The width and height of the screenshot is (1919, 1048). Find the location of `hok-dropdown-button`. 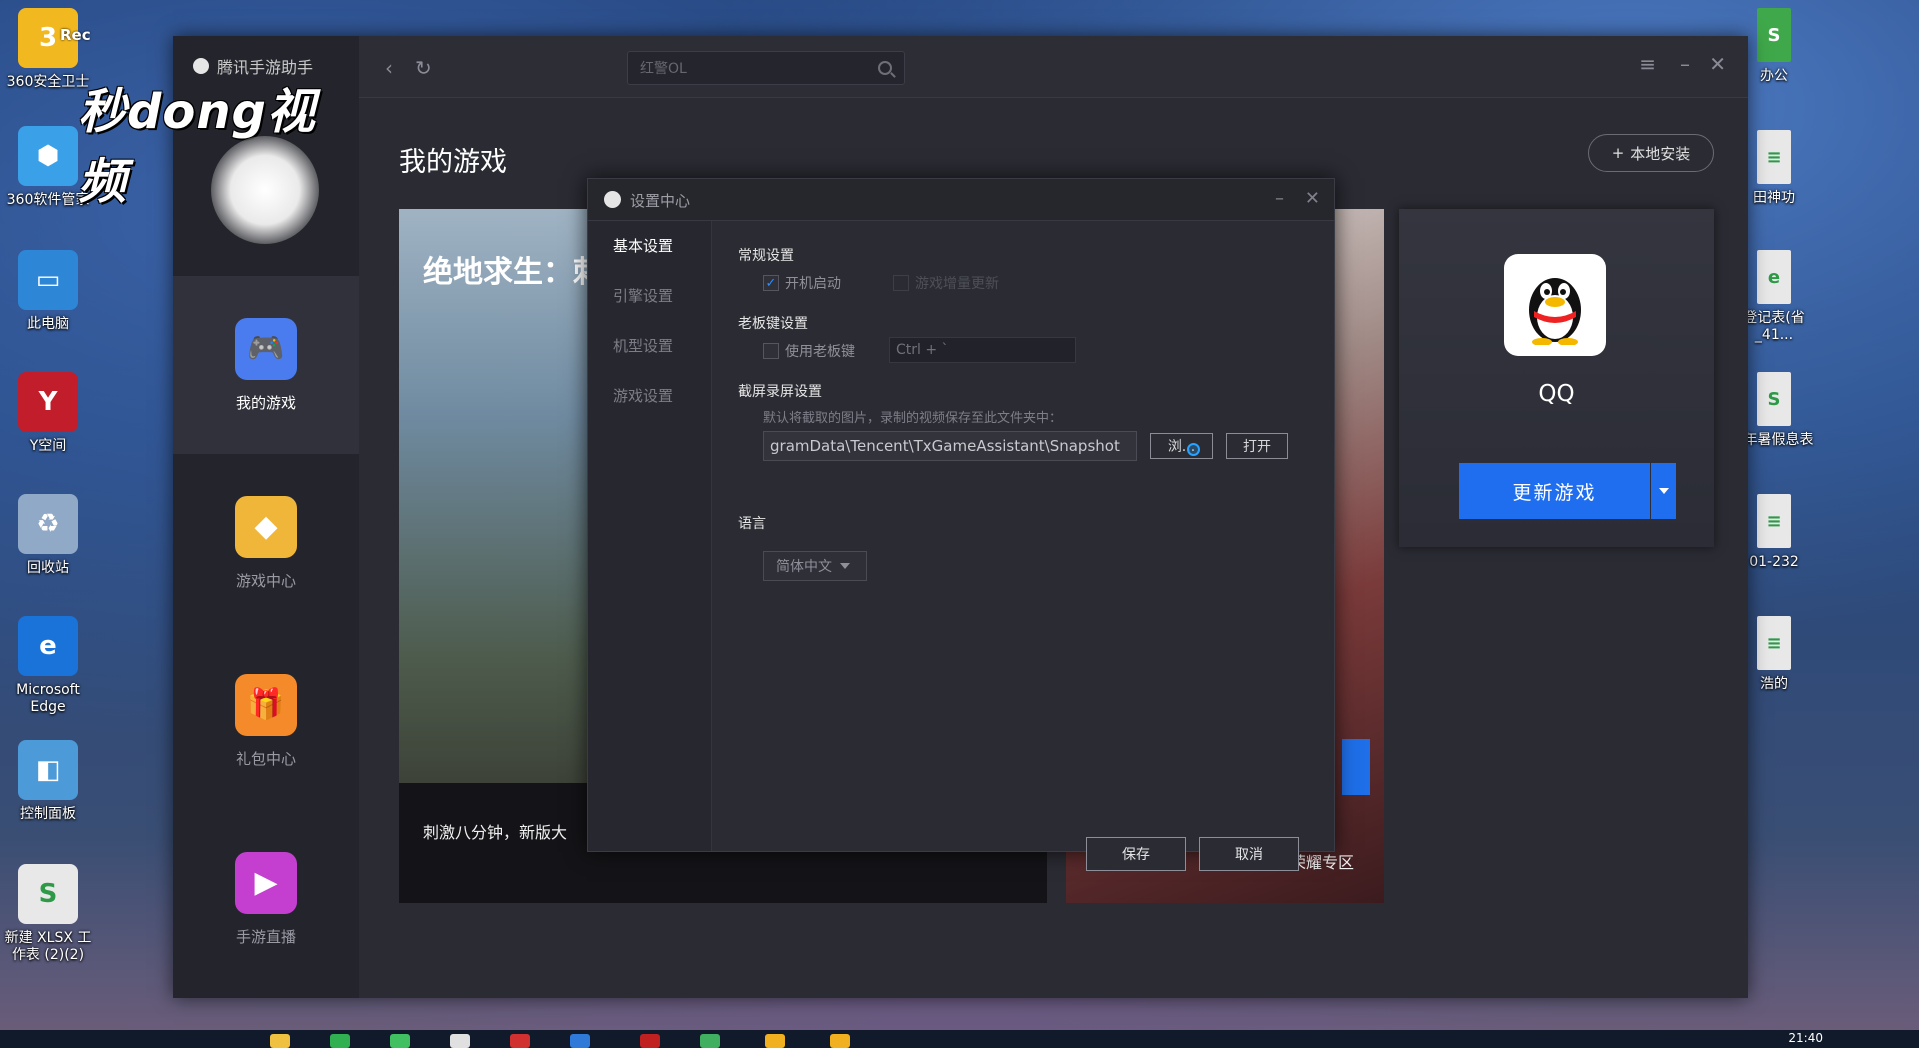

hok-dropdown-button is located at coordinates (1356, 767).